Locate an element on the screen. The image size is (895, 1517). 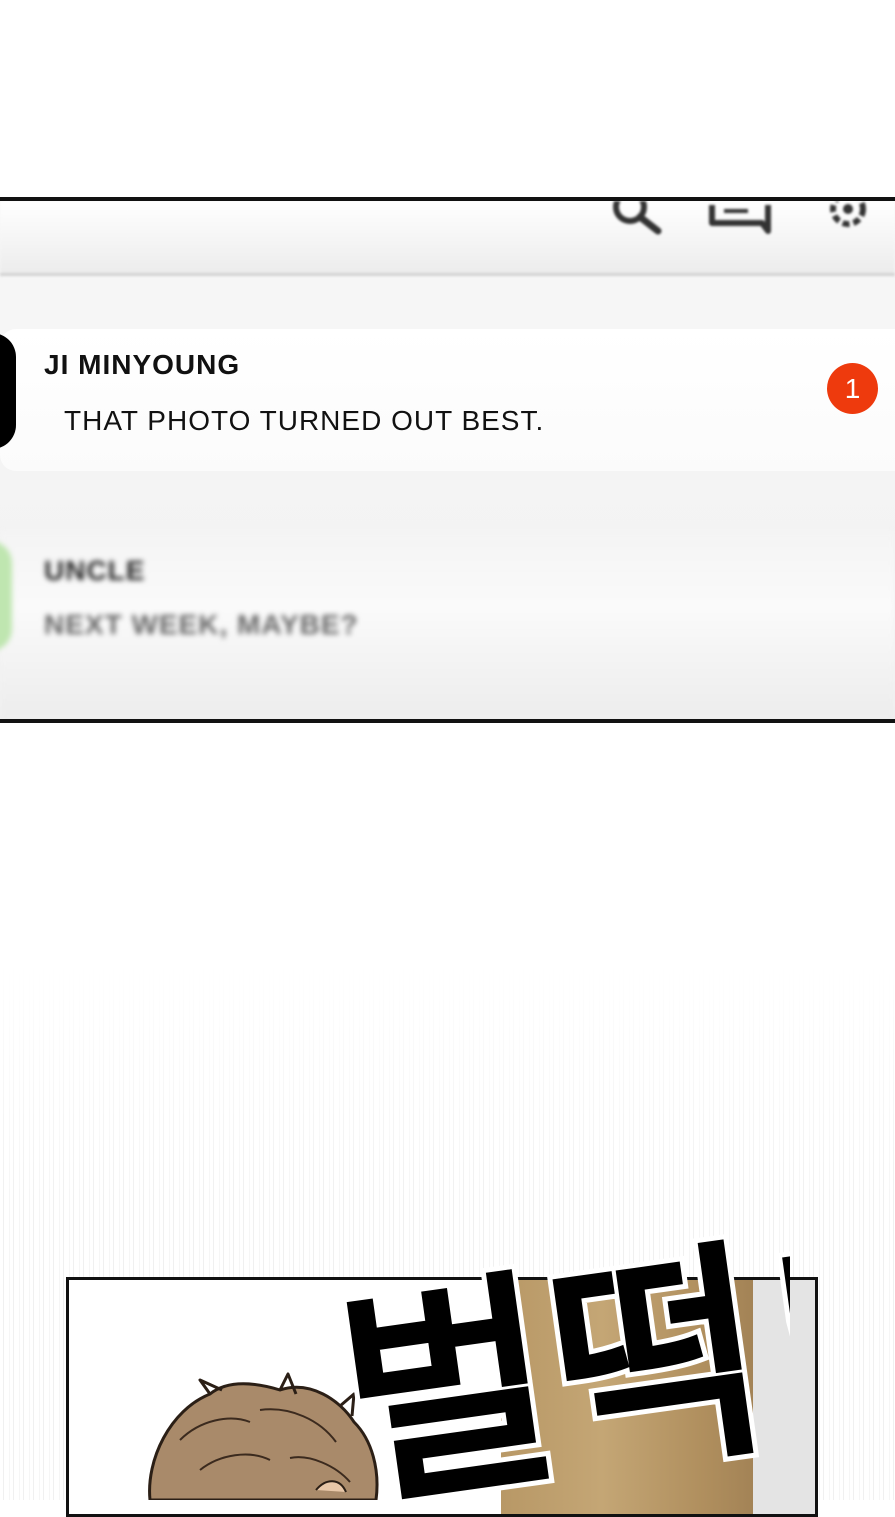
chat-message-preview: NEXT WEEK, MAYBE? is located at coordinates (201, 624).